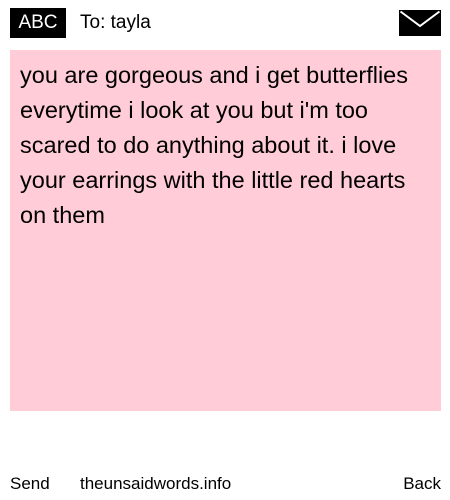  I want to click on recipient-label: To: tayla, so click(115, 22).